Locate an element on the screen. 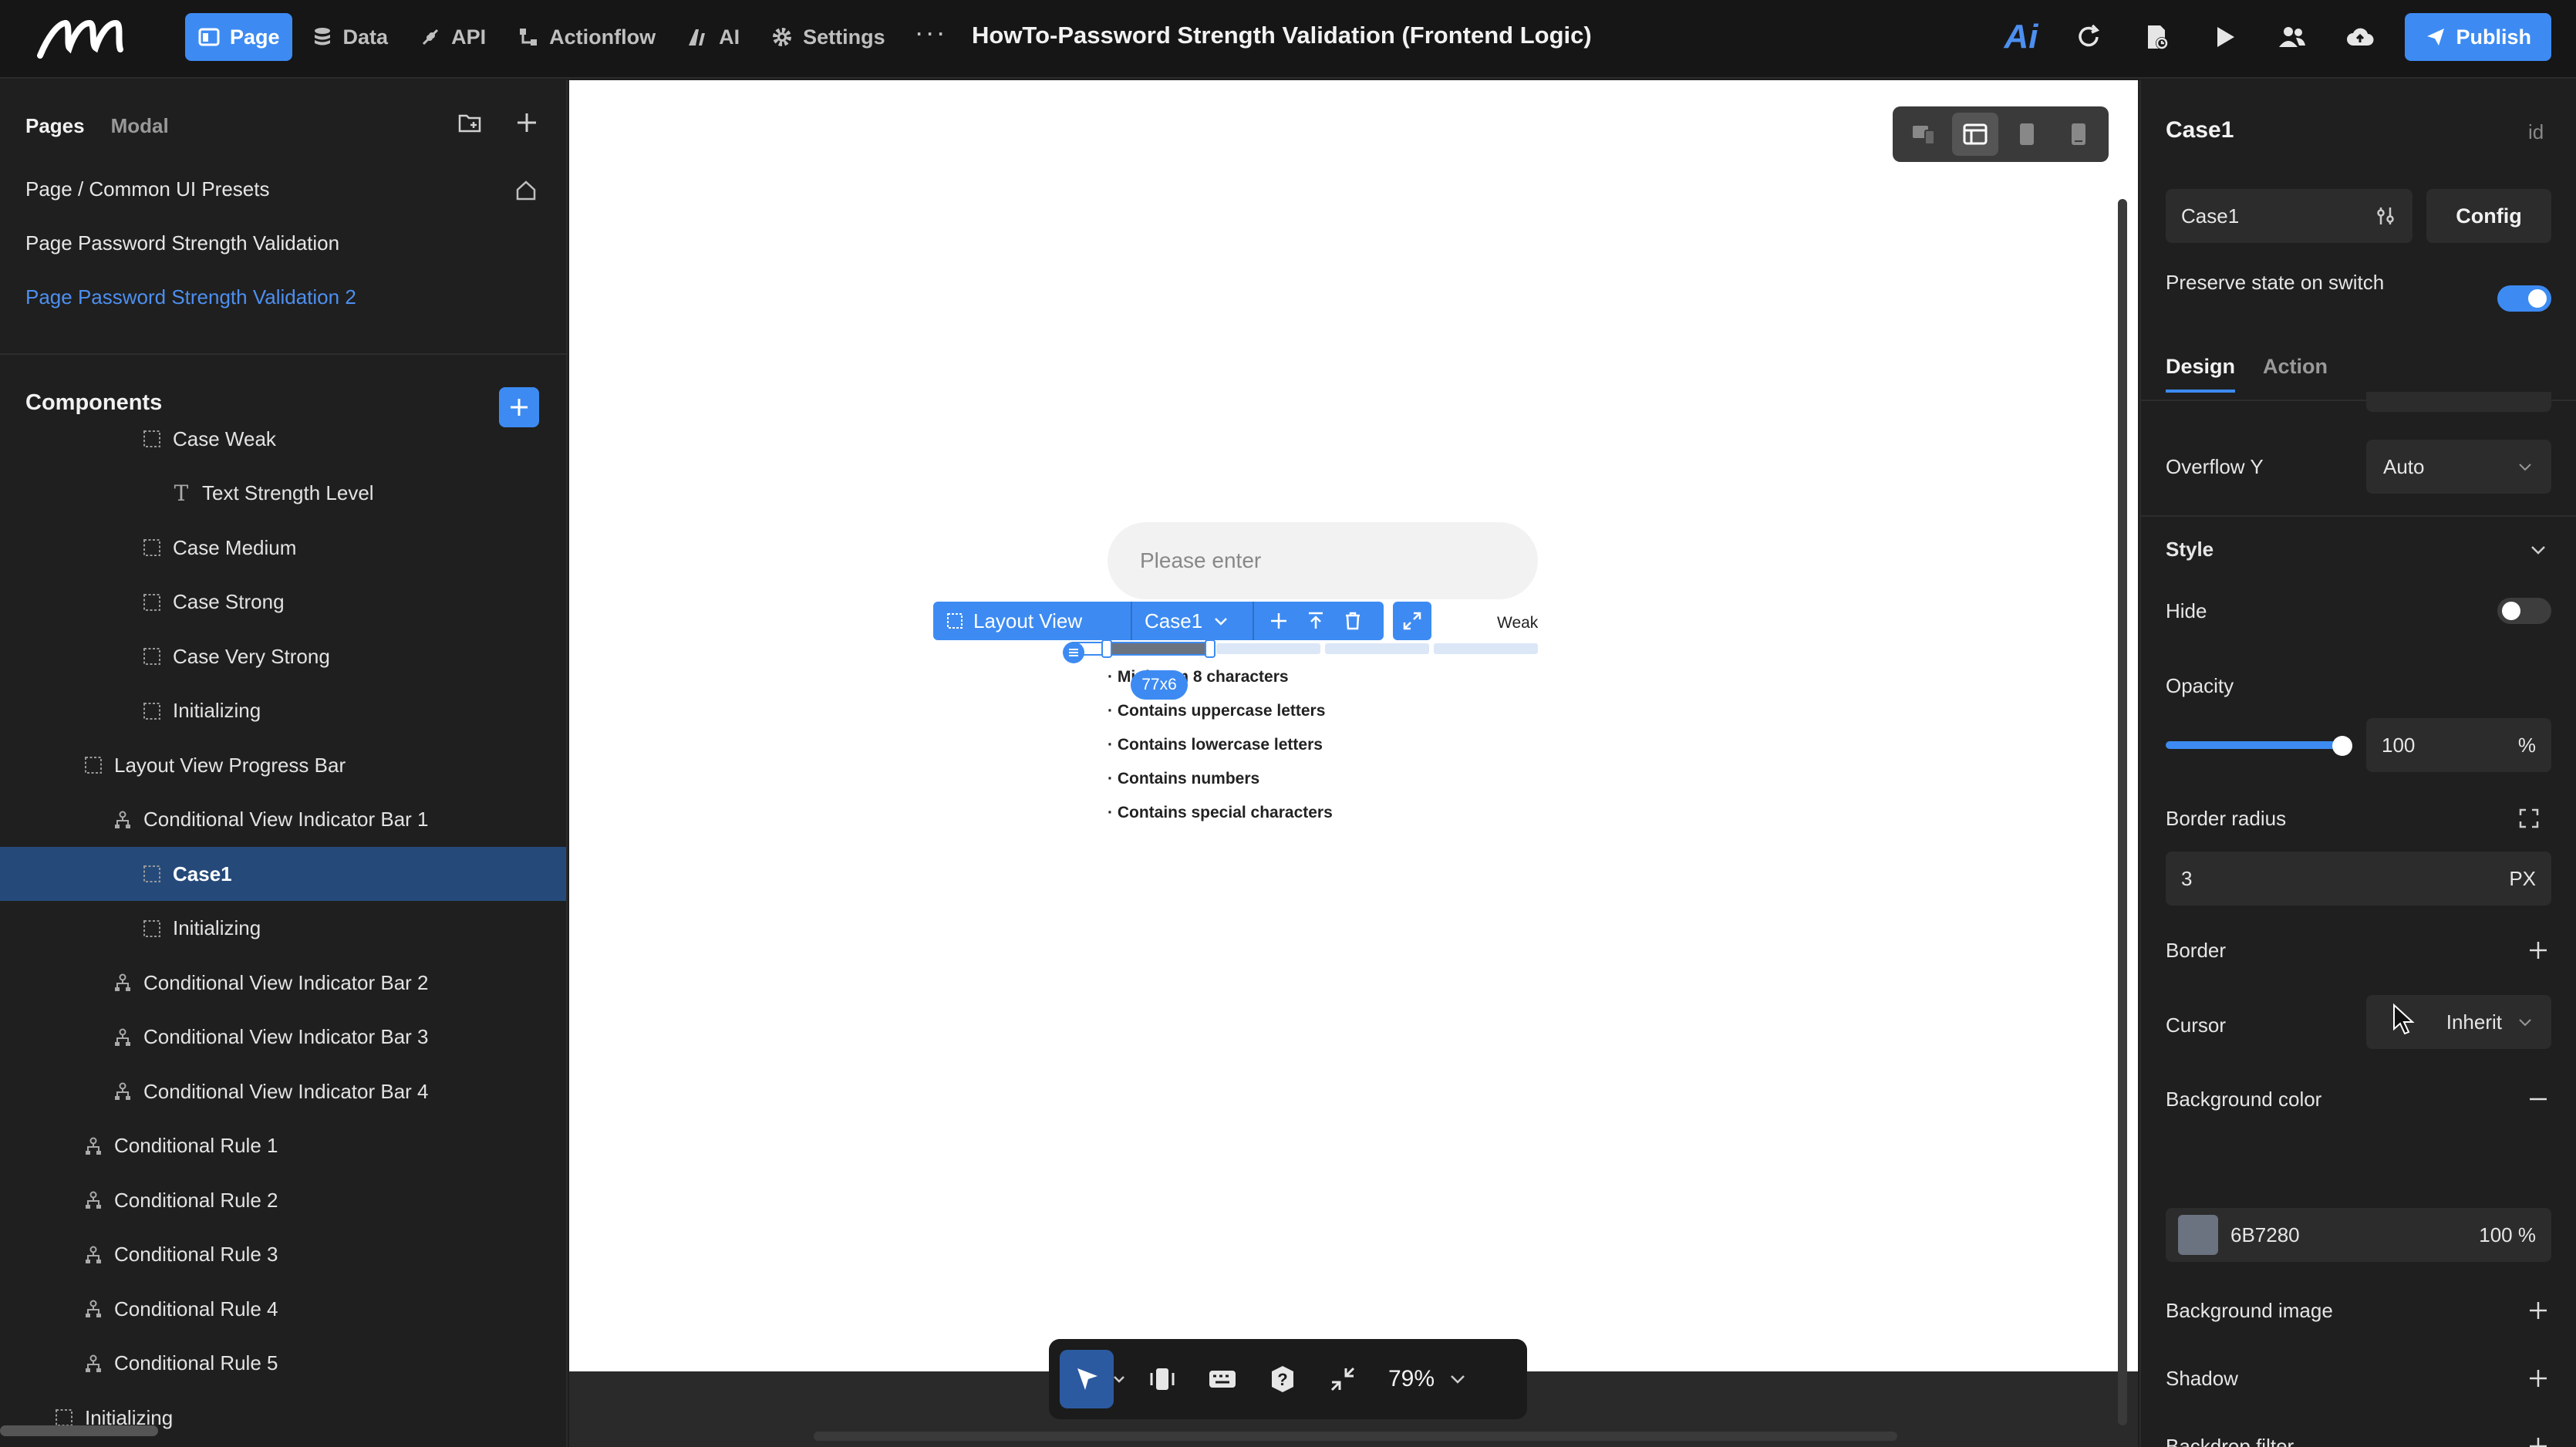 This screenshot has height=1447, width=2576. overflow-y-select: Auto is located at coordinates (2458, 467).